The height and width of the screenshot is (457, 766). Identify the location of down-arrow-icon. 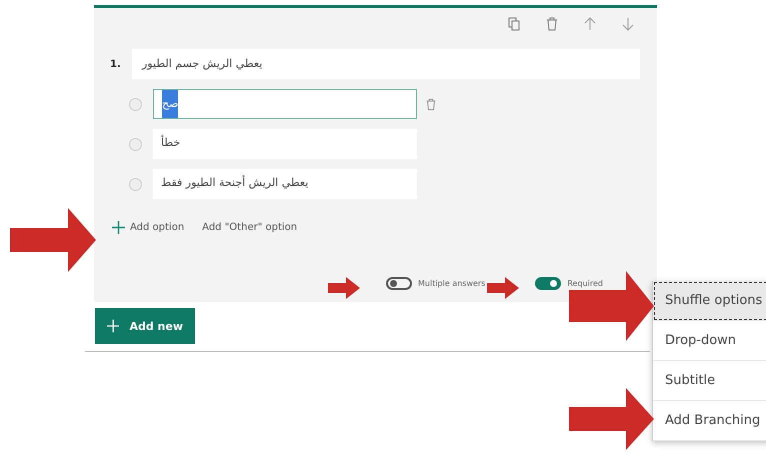
(628, 24).